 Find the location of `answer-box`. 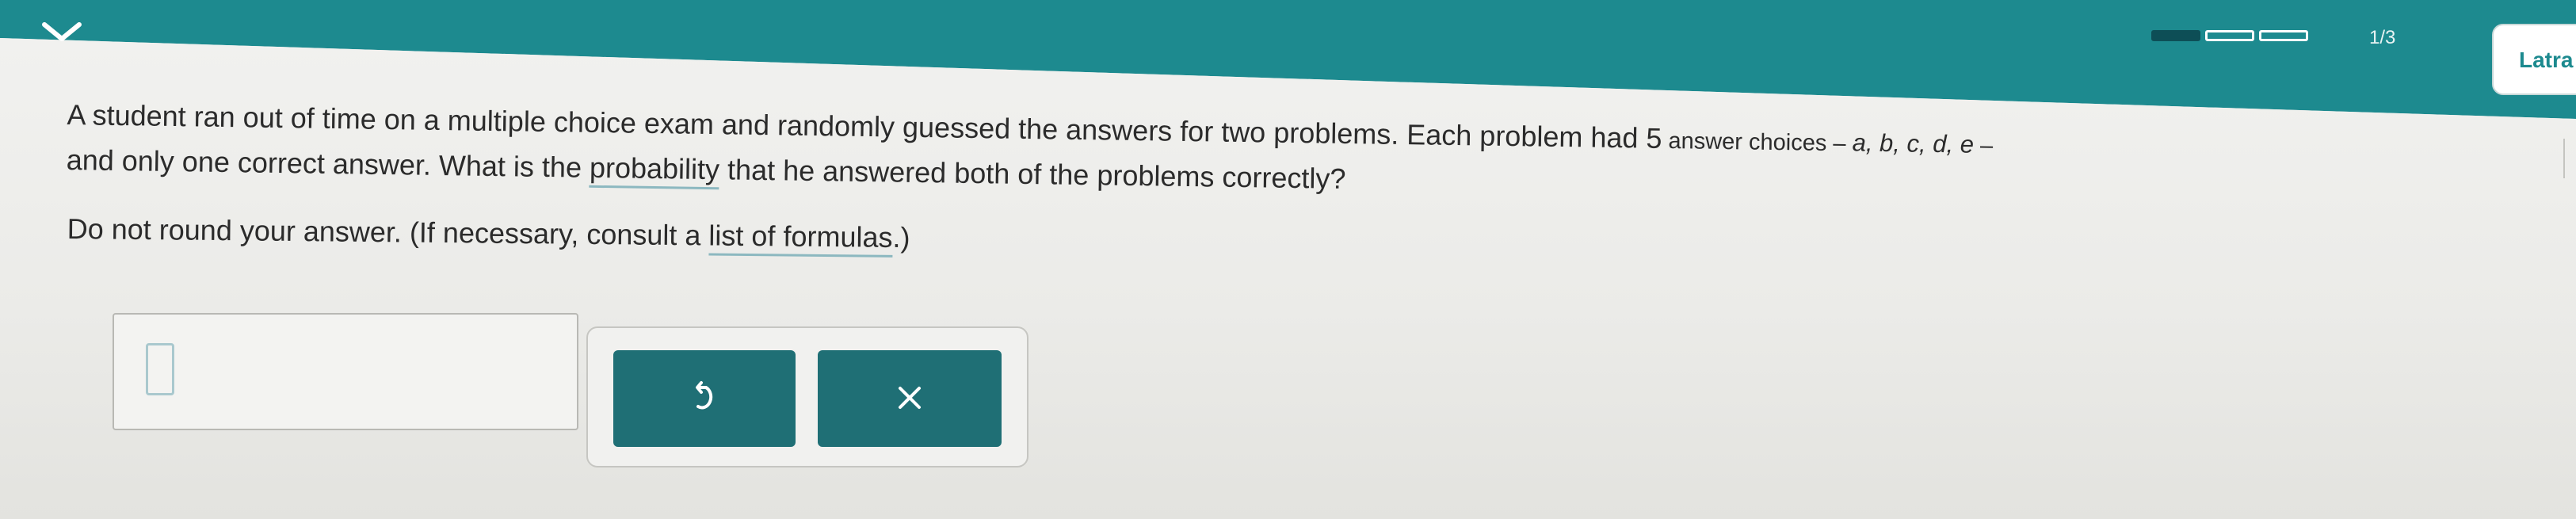

answer-box is located at coordinates (345, 371).